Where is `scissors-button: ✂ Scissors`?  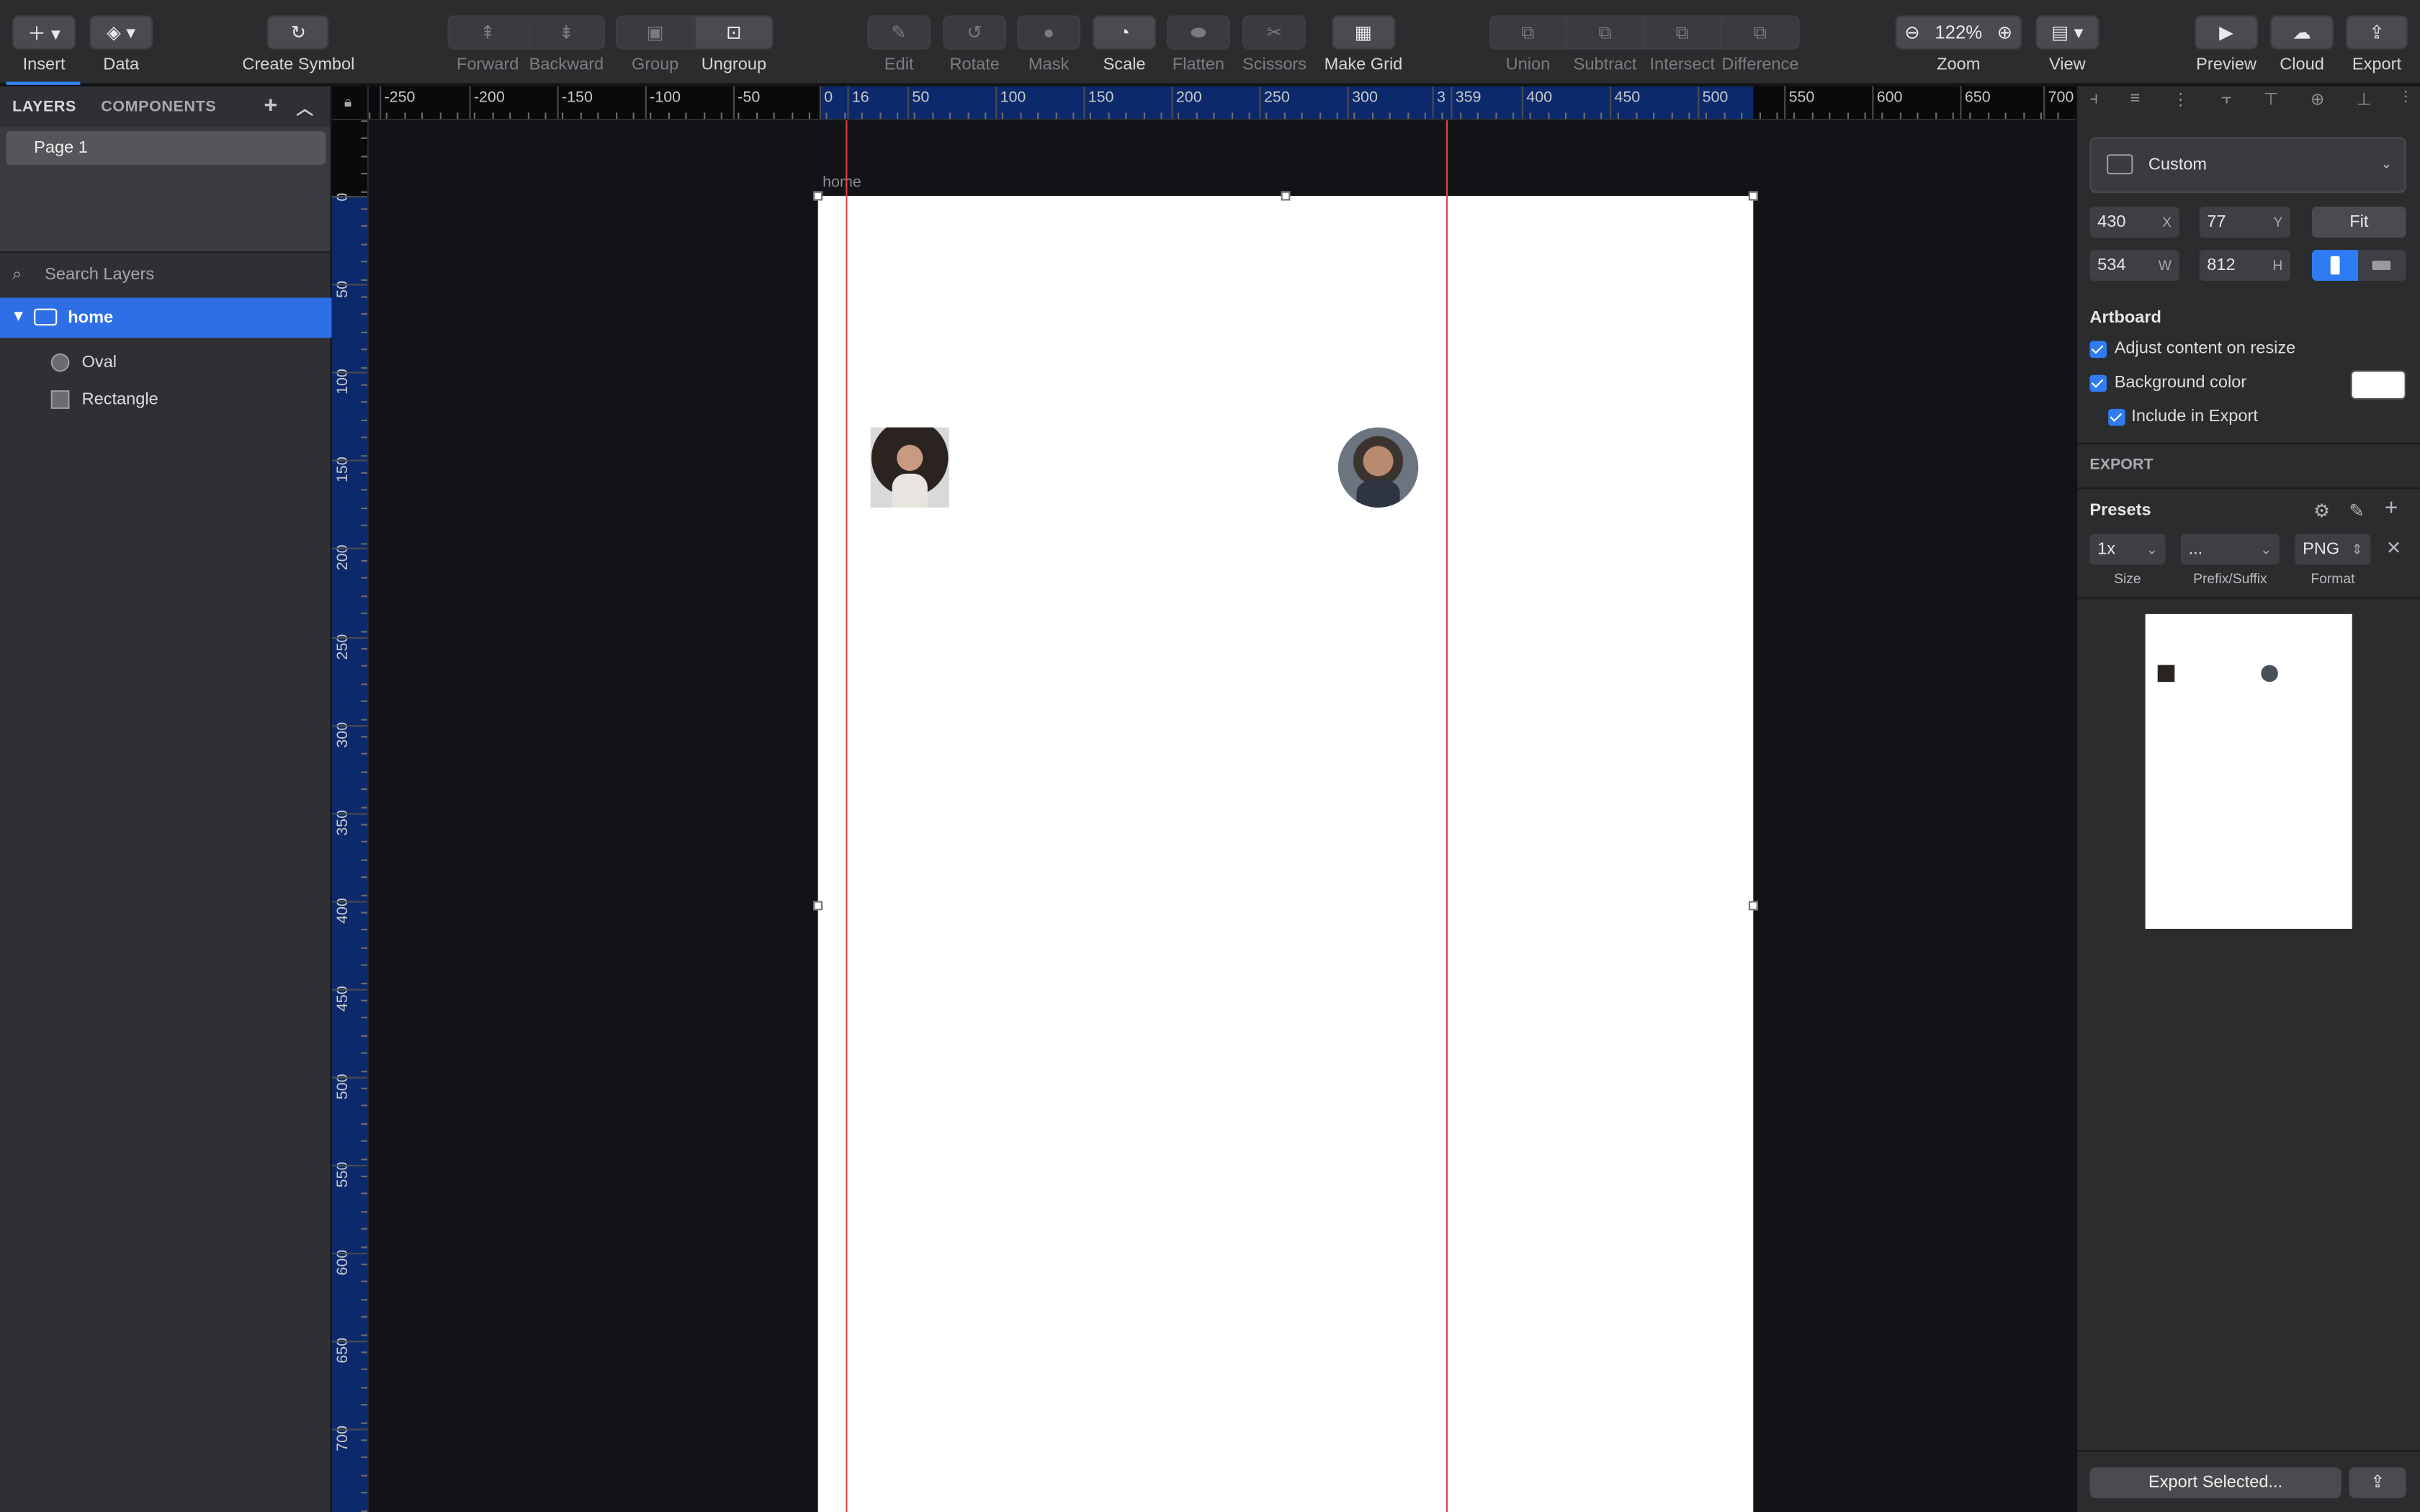 scissors-button: ✂ Scissors is located at coordinates (1274, 44).